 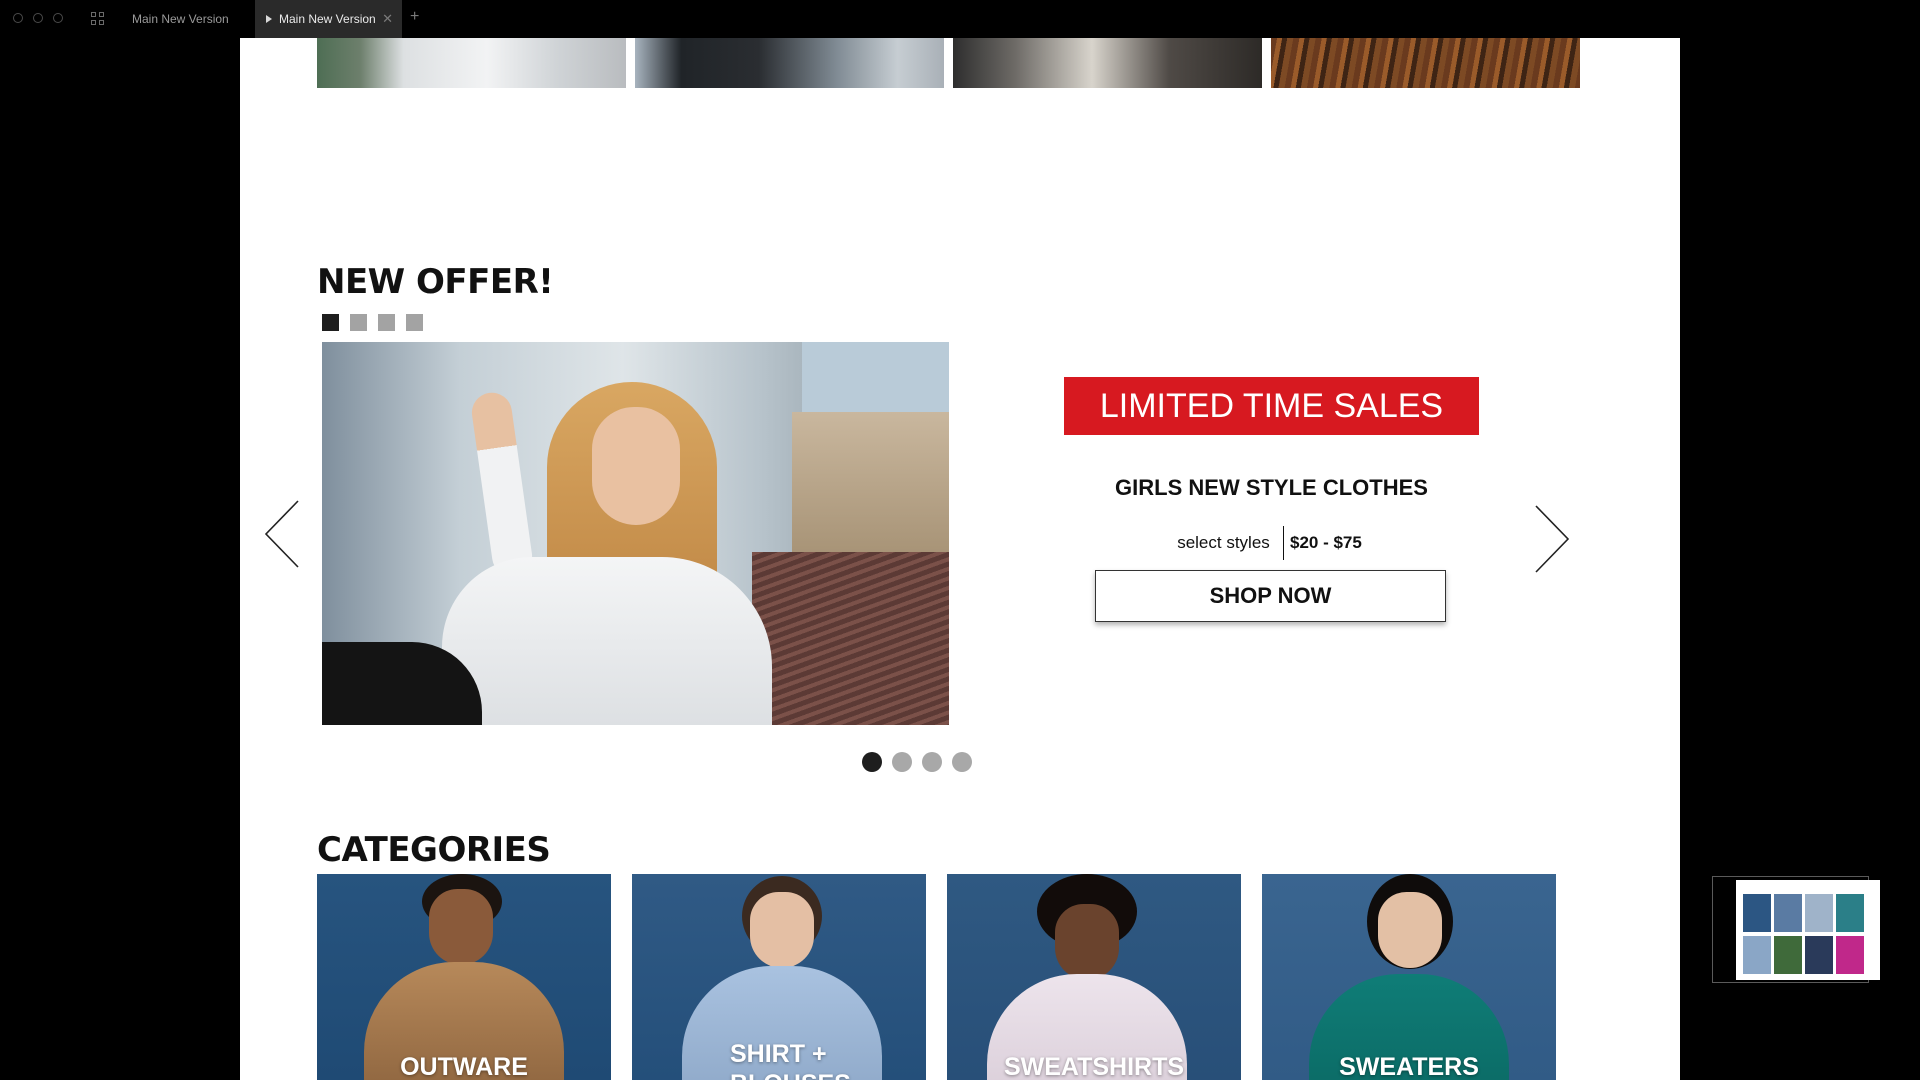 I want to click on new-offer-title: NEW OFFER!, so click(x=435, y=282).